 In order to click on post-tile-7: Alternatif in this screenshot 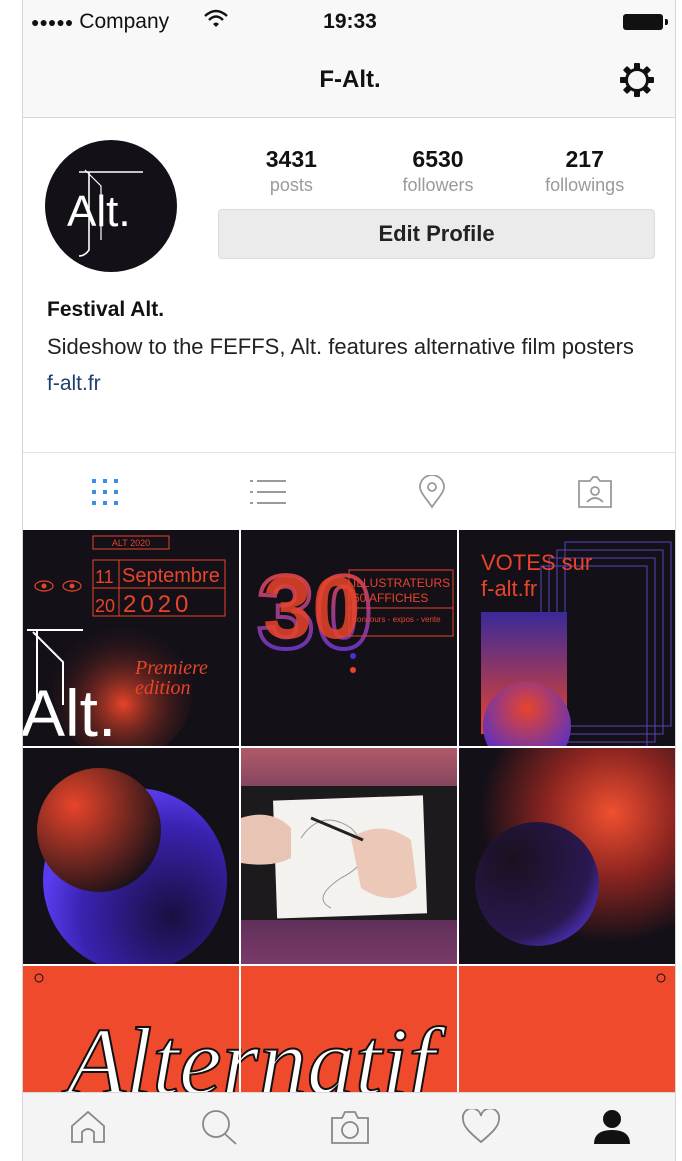, I will do `click(131, 1031)`.